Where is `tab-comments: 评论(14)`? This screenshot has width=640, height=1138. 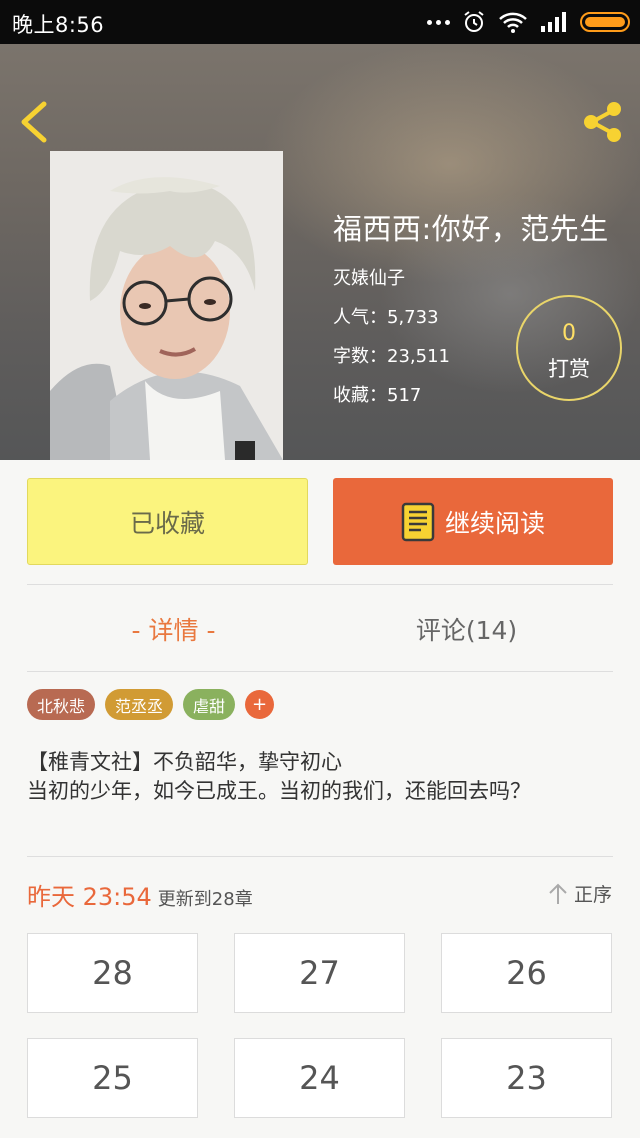 tab-comments: 评论(14) is located at coordinates (466, 629).